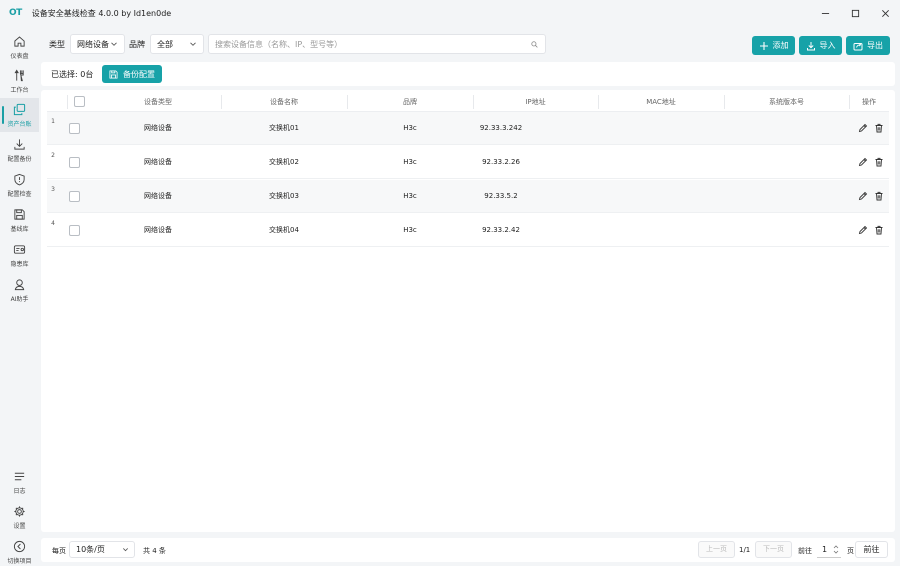 The width and height of the screenshot is (900, 566). I want to click on add-button: 添加, so click(773, 45).